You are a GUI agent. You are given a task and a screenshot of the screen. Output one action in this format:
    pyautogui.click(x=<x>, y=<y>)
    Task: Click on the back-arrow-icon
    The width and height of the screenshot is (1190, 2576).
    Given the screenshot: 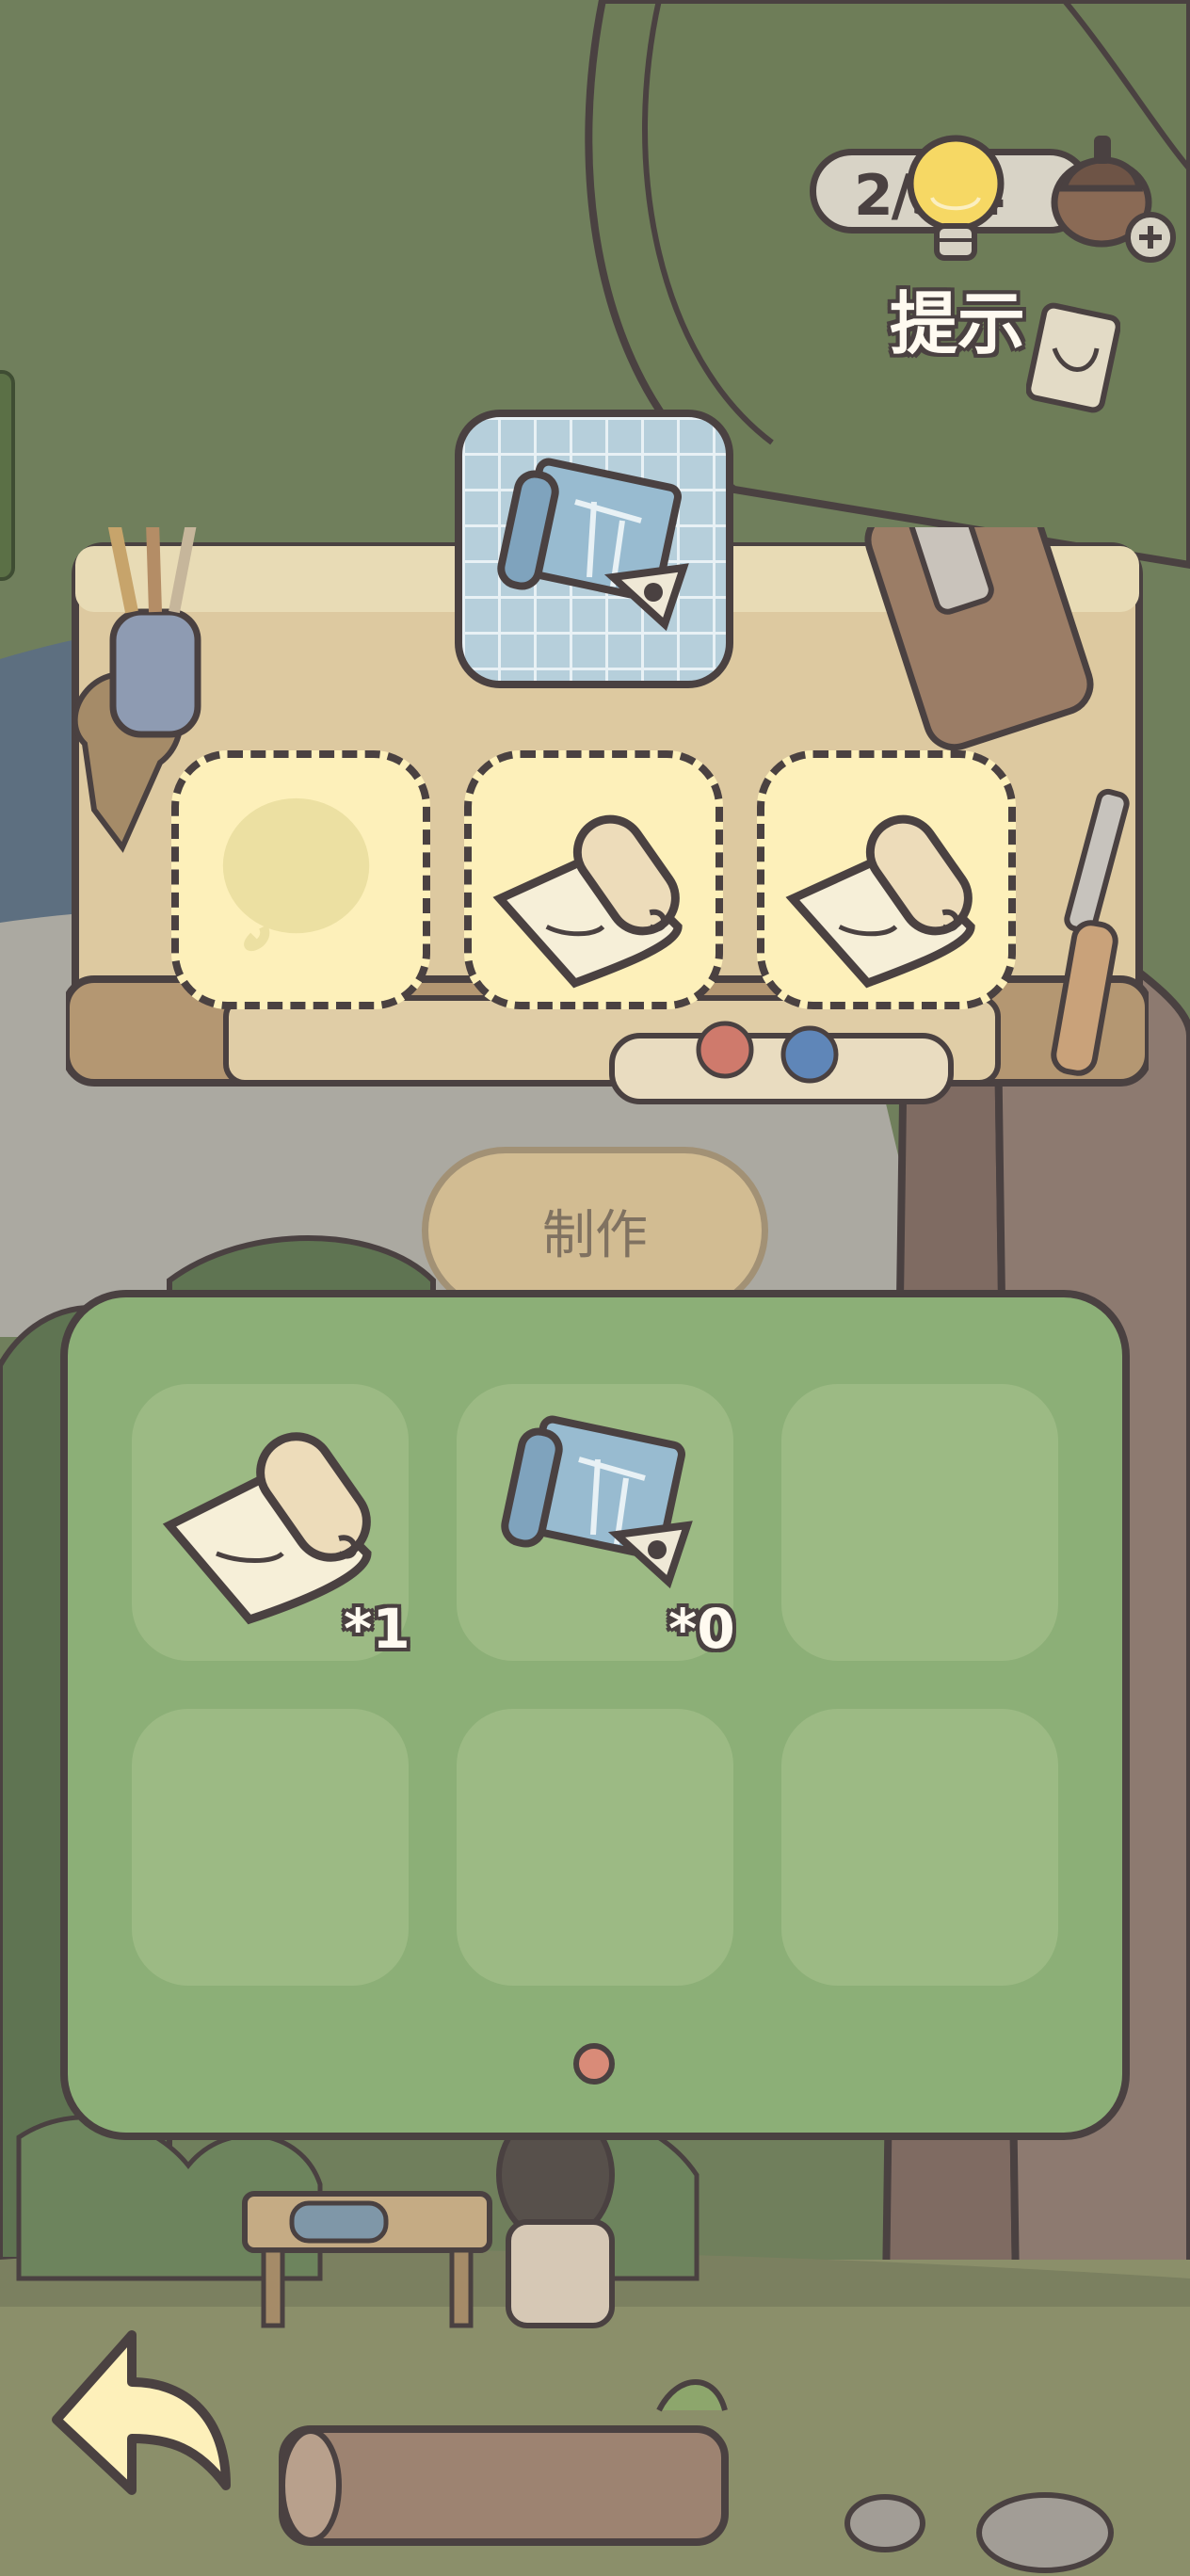 What is the action you would take?
    pyautogui.click(x=136, y=2410)
    